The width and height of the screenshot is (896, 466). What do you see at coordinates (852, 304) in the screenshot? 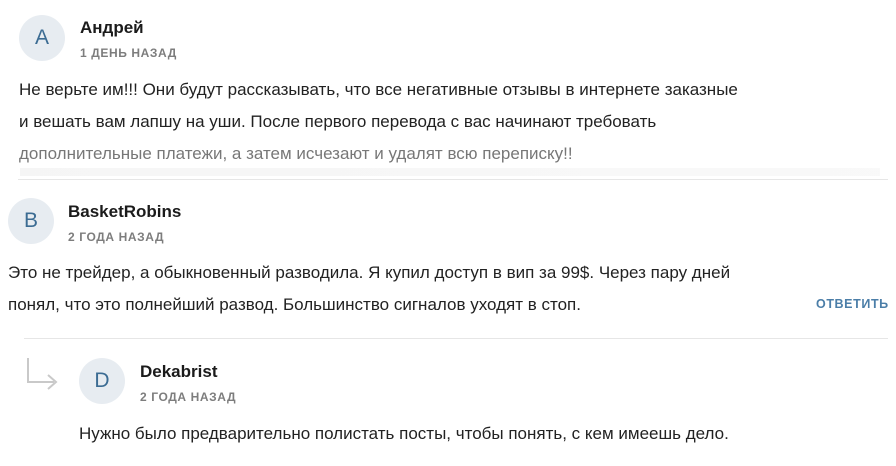
I see `reply-button: ОТВЕТИТЬ` at bounding box center [852, 304].